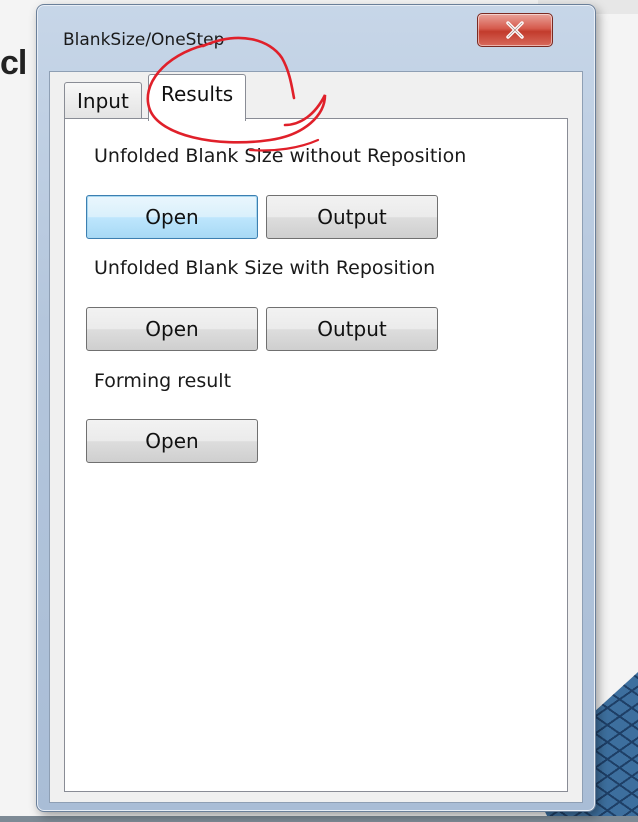  I want to click on tab-results: Results, so click(197, 97).